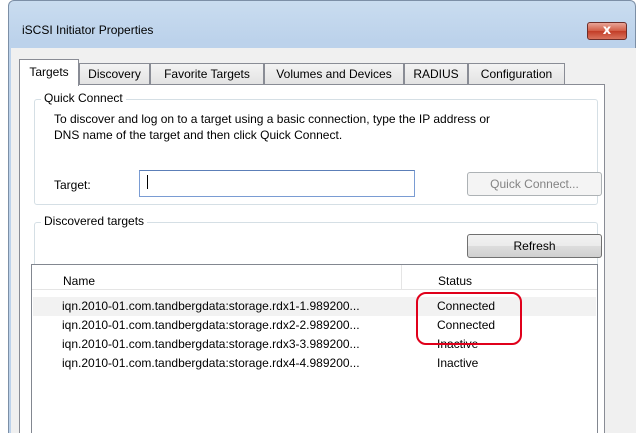 The height and width of the screenshot is (433, 636). Describe the element at coordinates (207, 73) in the screenshot. I see `tab-favorite-targets: Favorite Targets` at that location.